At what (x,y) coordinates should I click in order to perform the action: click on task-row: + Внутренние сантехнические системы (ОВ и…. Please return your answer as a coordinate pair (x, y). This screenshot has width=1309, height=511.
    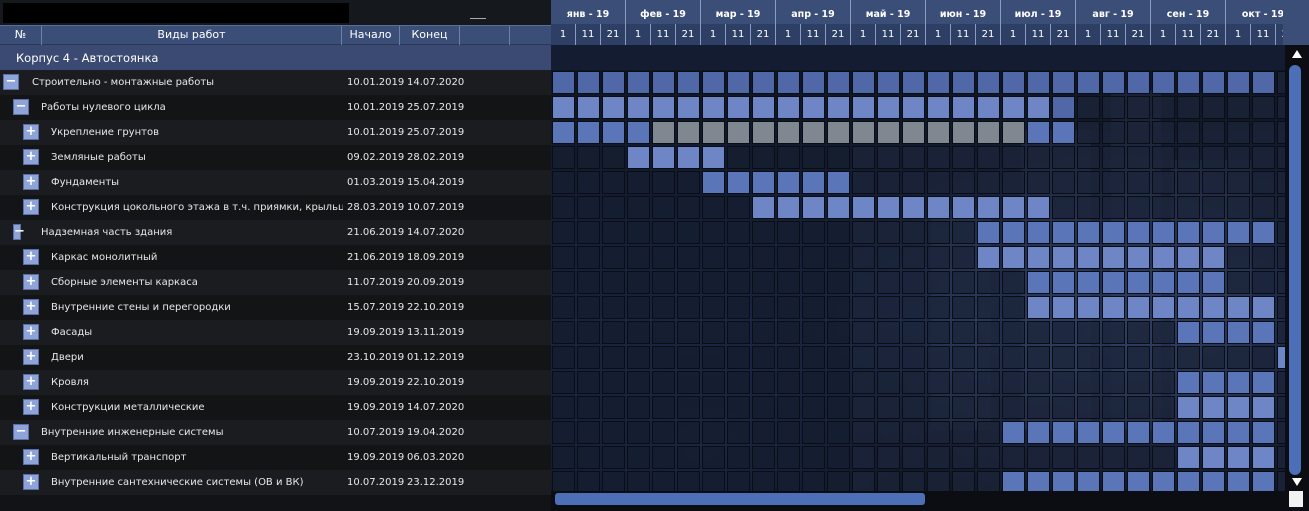
    Looking at the image, I should click on (275, 482).